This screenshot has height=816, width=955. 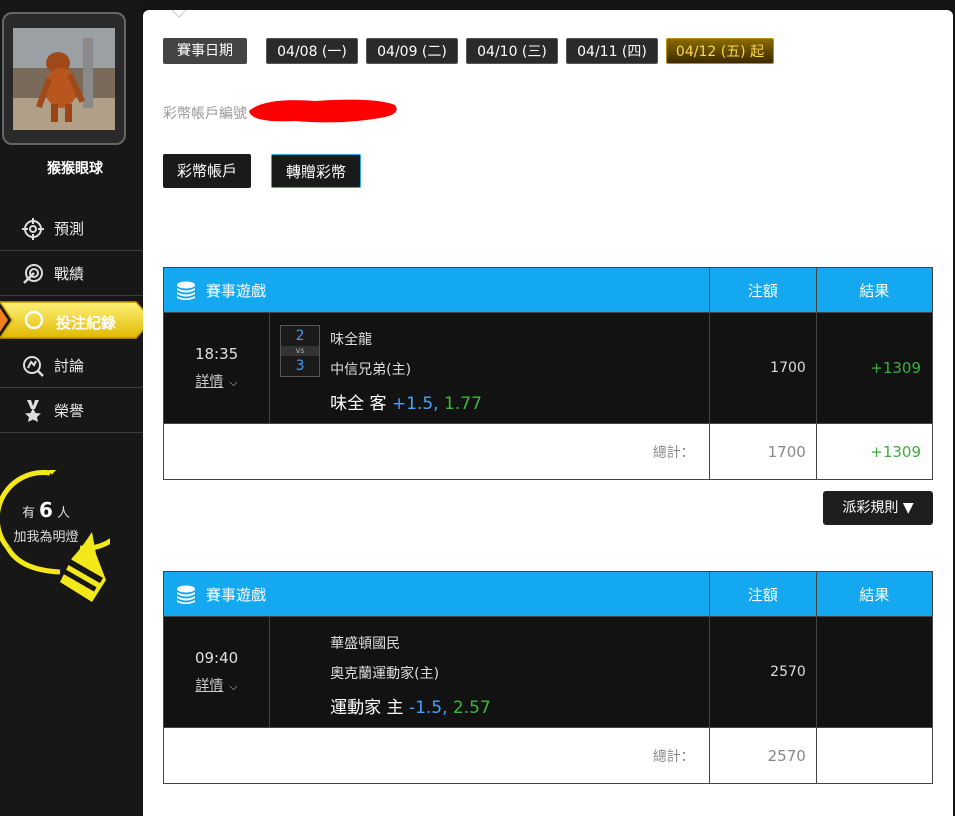 I want to click on team-away: 華盛頓國民, so click(x=365, y=644).